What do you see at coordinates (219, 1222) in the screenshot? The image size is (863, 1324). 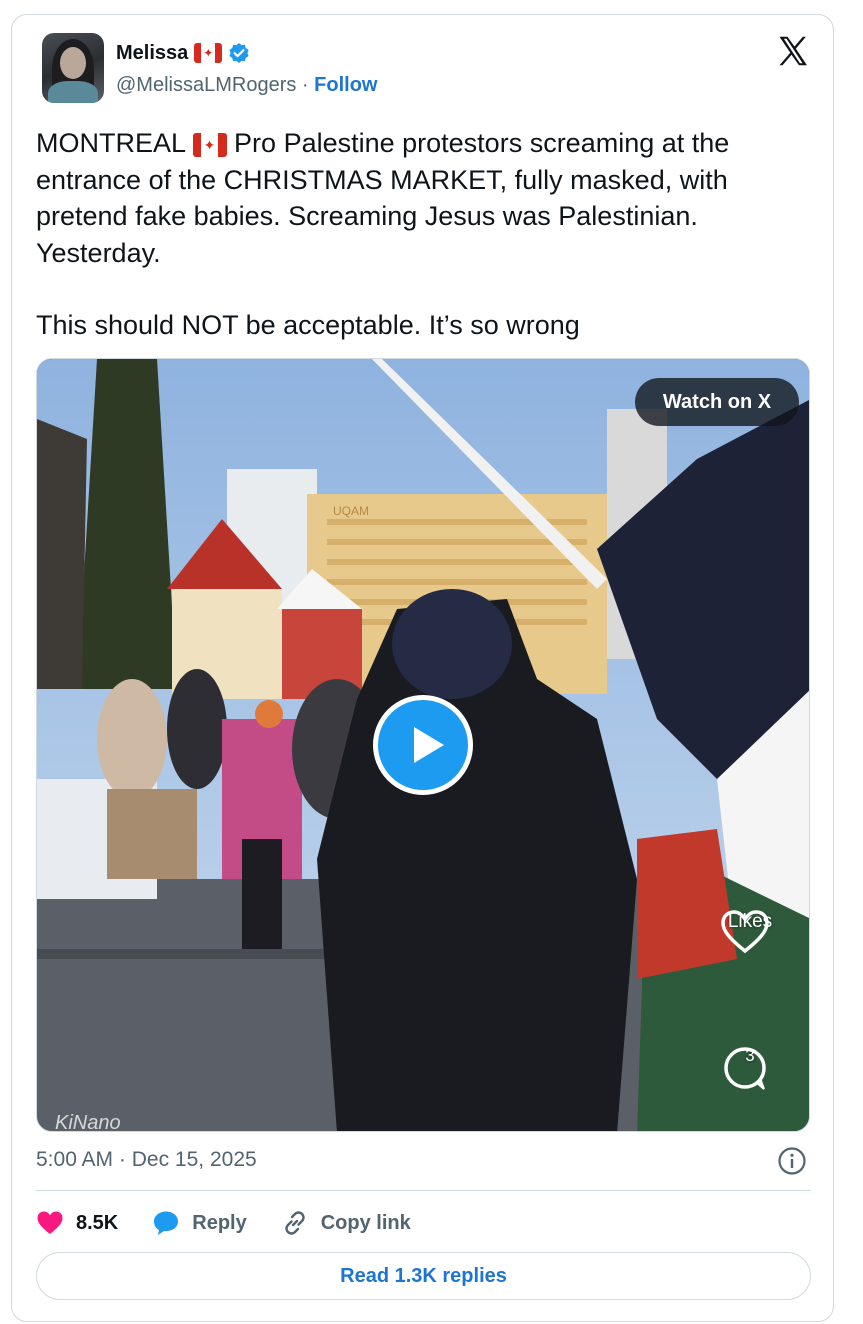 I see `reply-label: Reply` at bounding box center [219, 1222].